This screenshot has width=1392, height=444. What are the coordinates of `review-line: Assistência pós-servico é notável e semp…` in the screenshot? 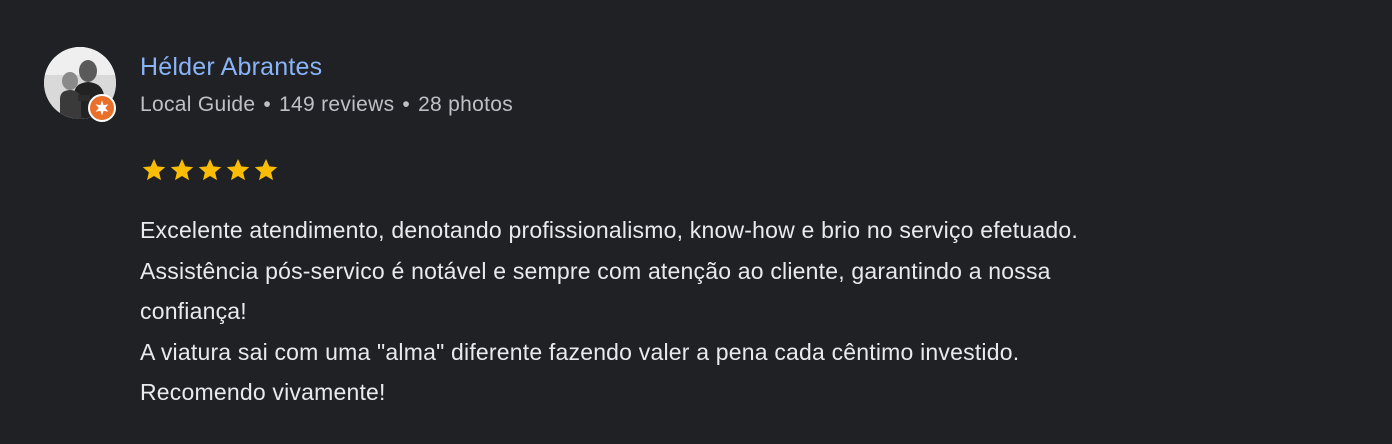 It's located at (595, 270).